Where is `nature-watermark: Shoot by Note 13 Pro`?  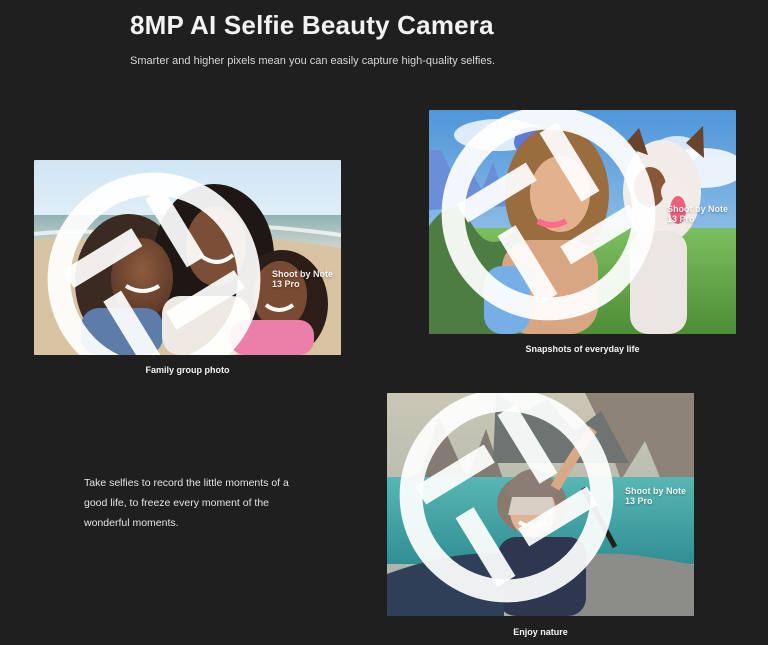
nature-watermark: Shoot by Note 13 Pro is located at coordinates (543, 501).